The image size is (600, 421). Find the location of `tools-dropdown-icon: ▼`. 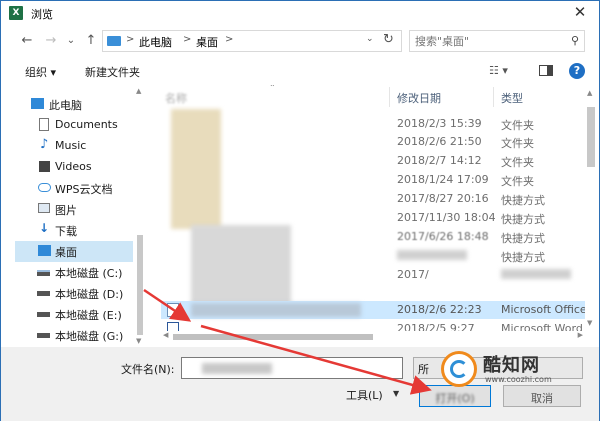

tools-dropdown-icon: ▼ is located at coordinates (396, 393).